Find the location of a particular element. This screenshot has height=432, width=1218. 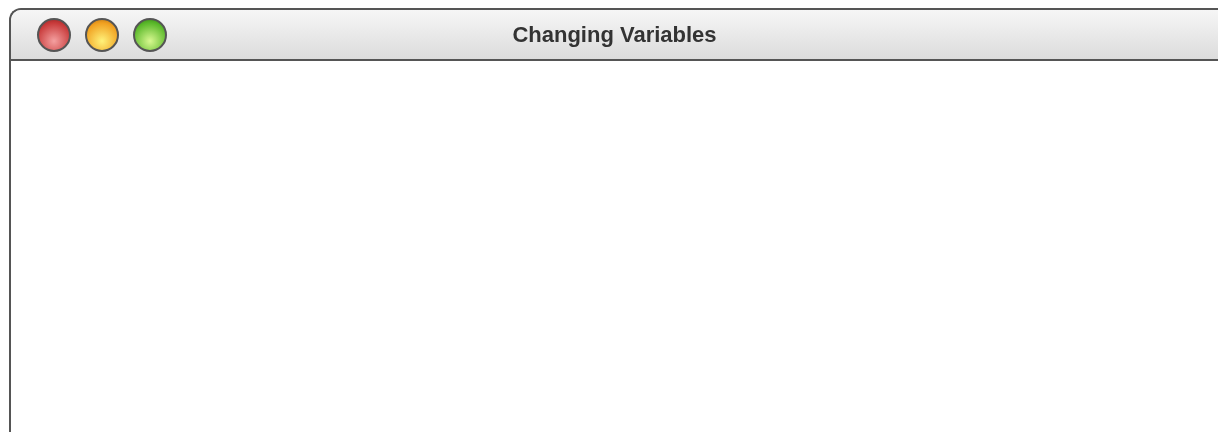

close-button is located at coordinates (54, 34).